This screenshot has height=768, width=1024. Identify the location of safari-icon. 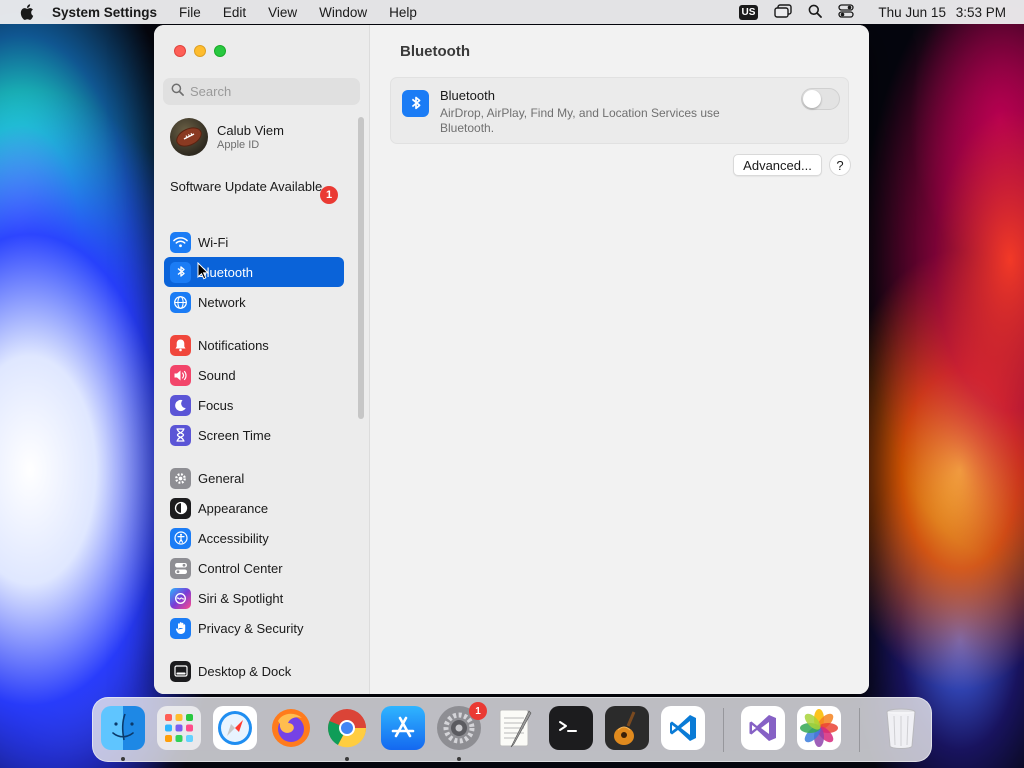
(235, 728).